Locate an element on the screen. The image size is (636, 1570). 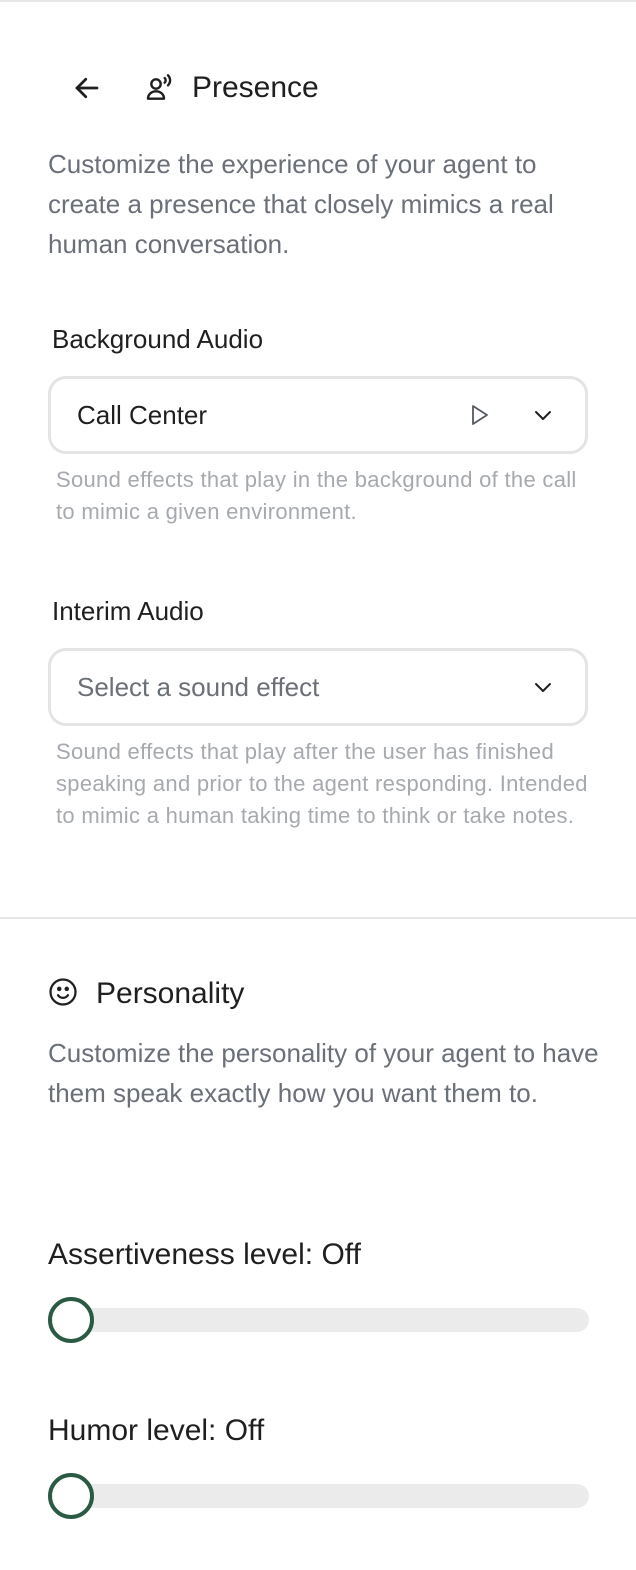
personality-header: Personality is located at coordinates (146, 994).